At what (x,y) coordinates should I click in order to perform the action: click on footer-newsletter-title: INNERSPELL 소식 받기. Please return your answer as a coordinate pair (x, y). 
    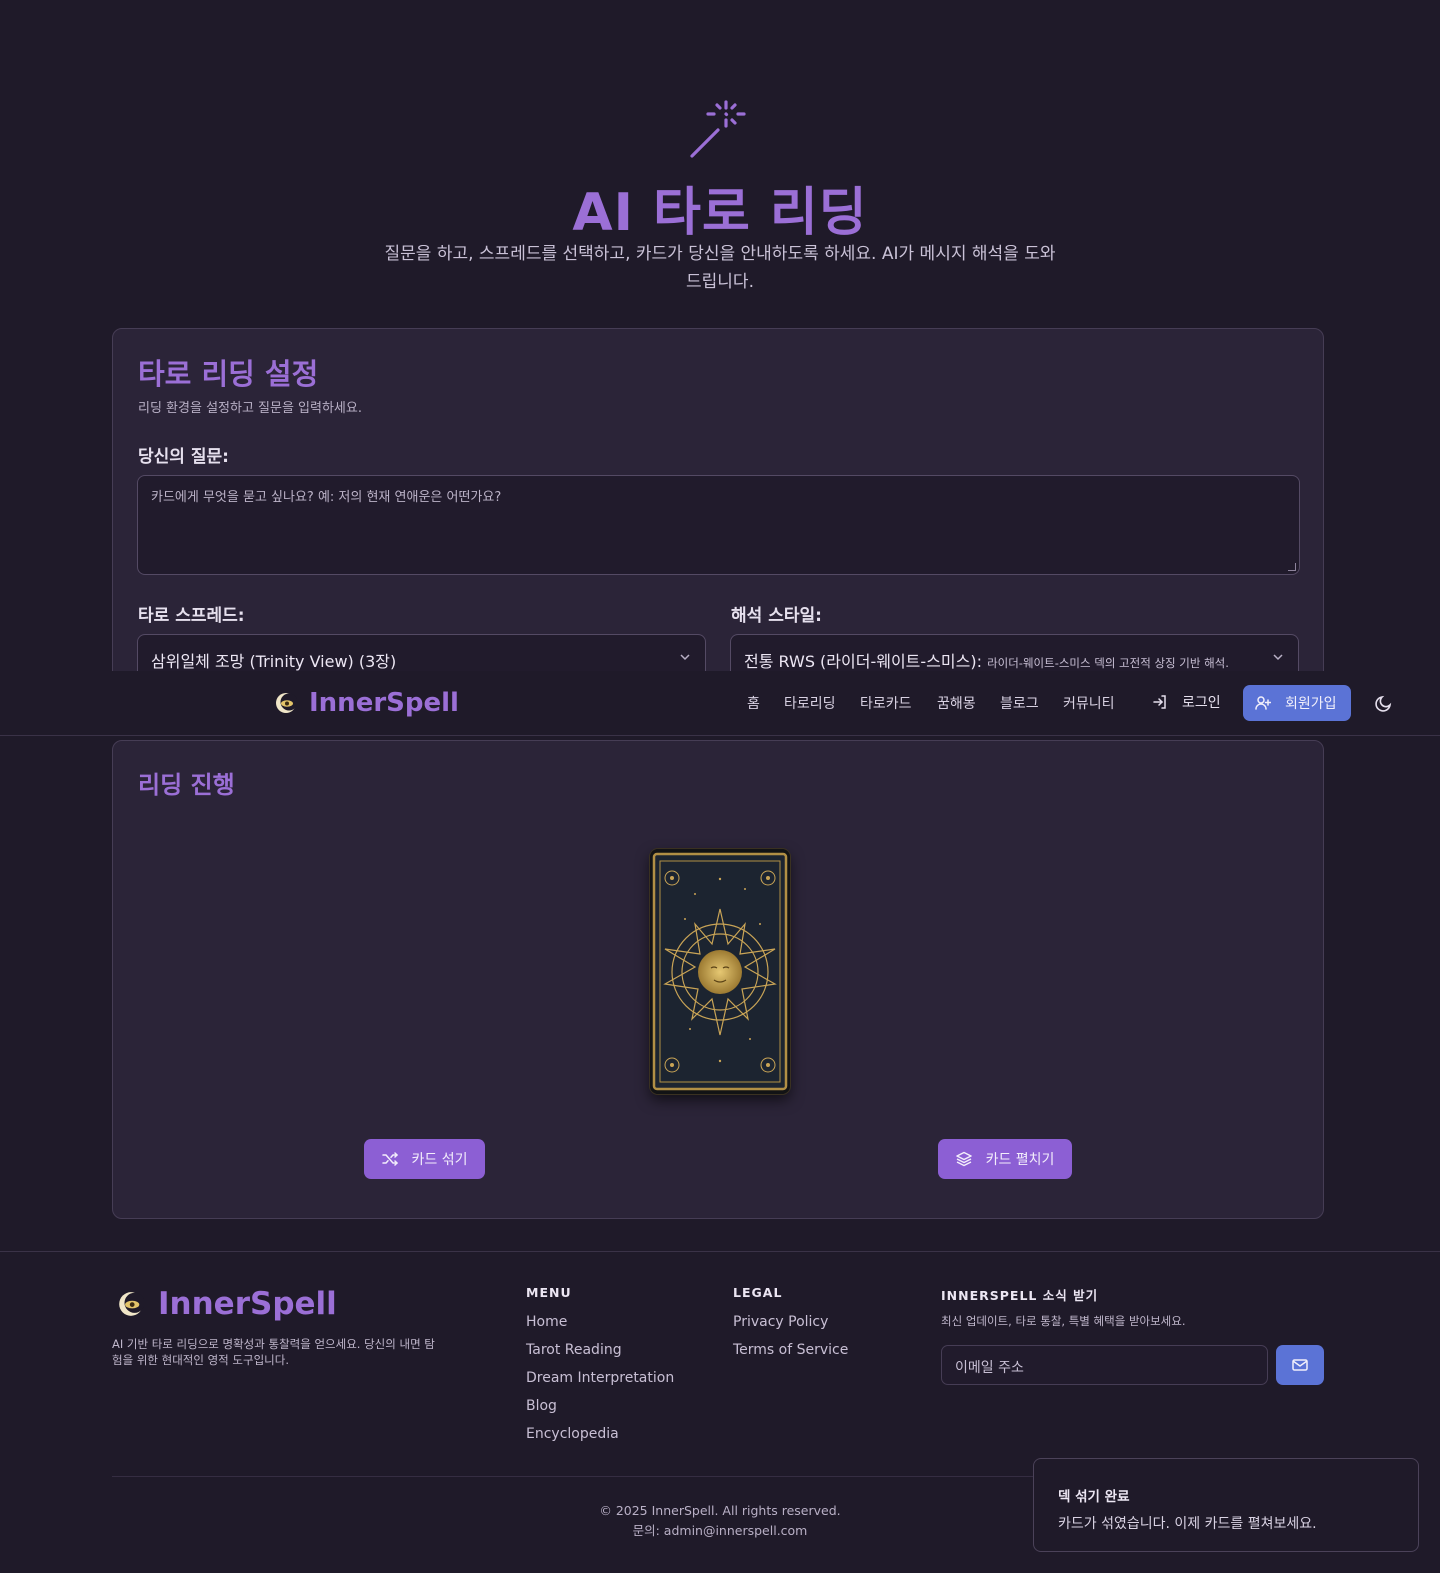
    Looking at the image, I should click on (1020, 1295).